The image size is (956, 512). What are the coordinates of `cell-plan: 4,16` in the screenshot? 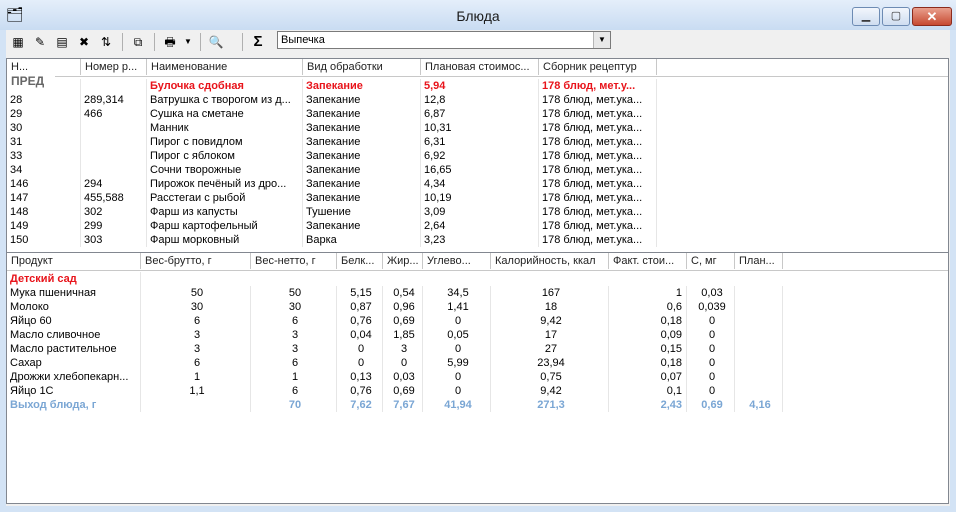 It's located at (759, 405).